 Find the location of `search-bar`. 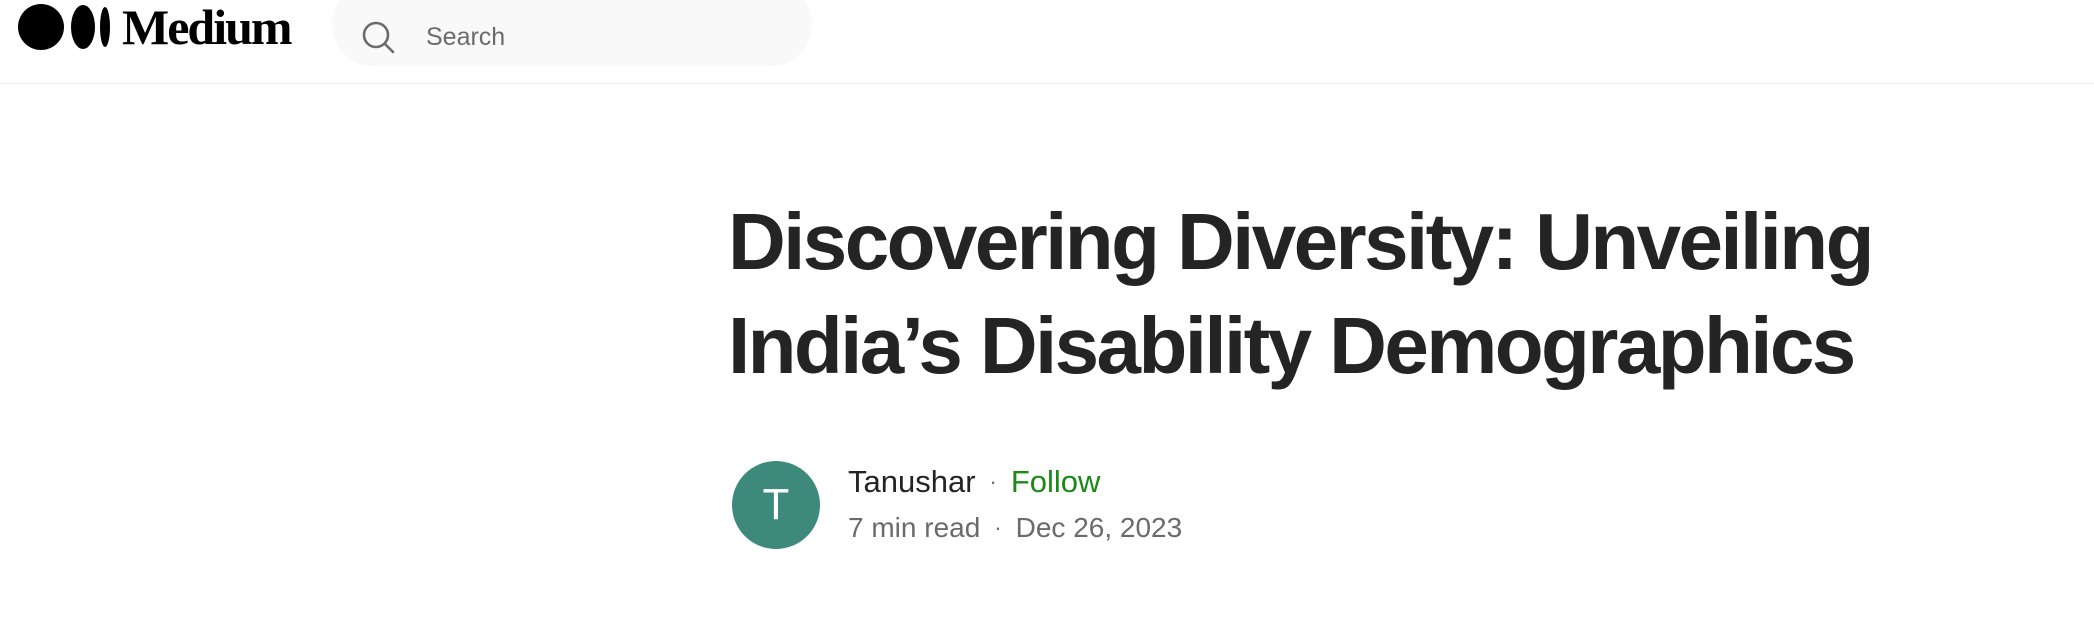

search-bar is located at coordinates (572, 33).